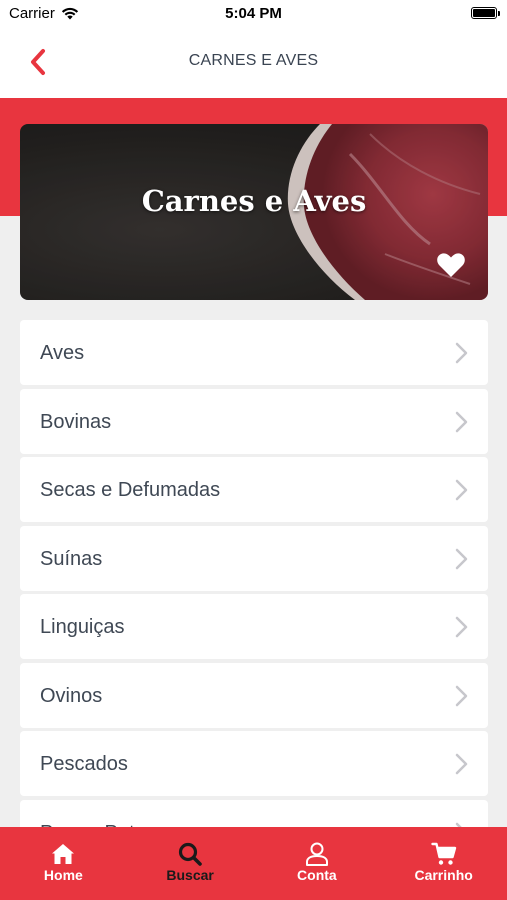 Image resolution: width=507 pixels, height=900 pixels. I want to click on list-item-linguicas: Linguiças, so click(254, 626).